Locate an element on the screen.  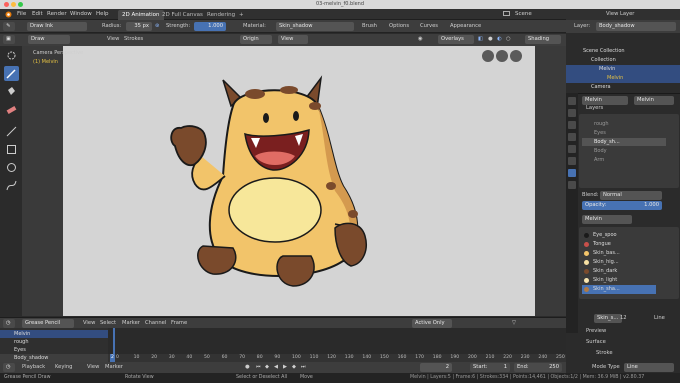
line-tool-icon is located at coordinates (11, 131).